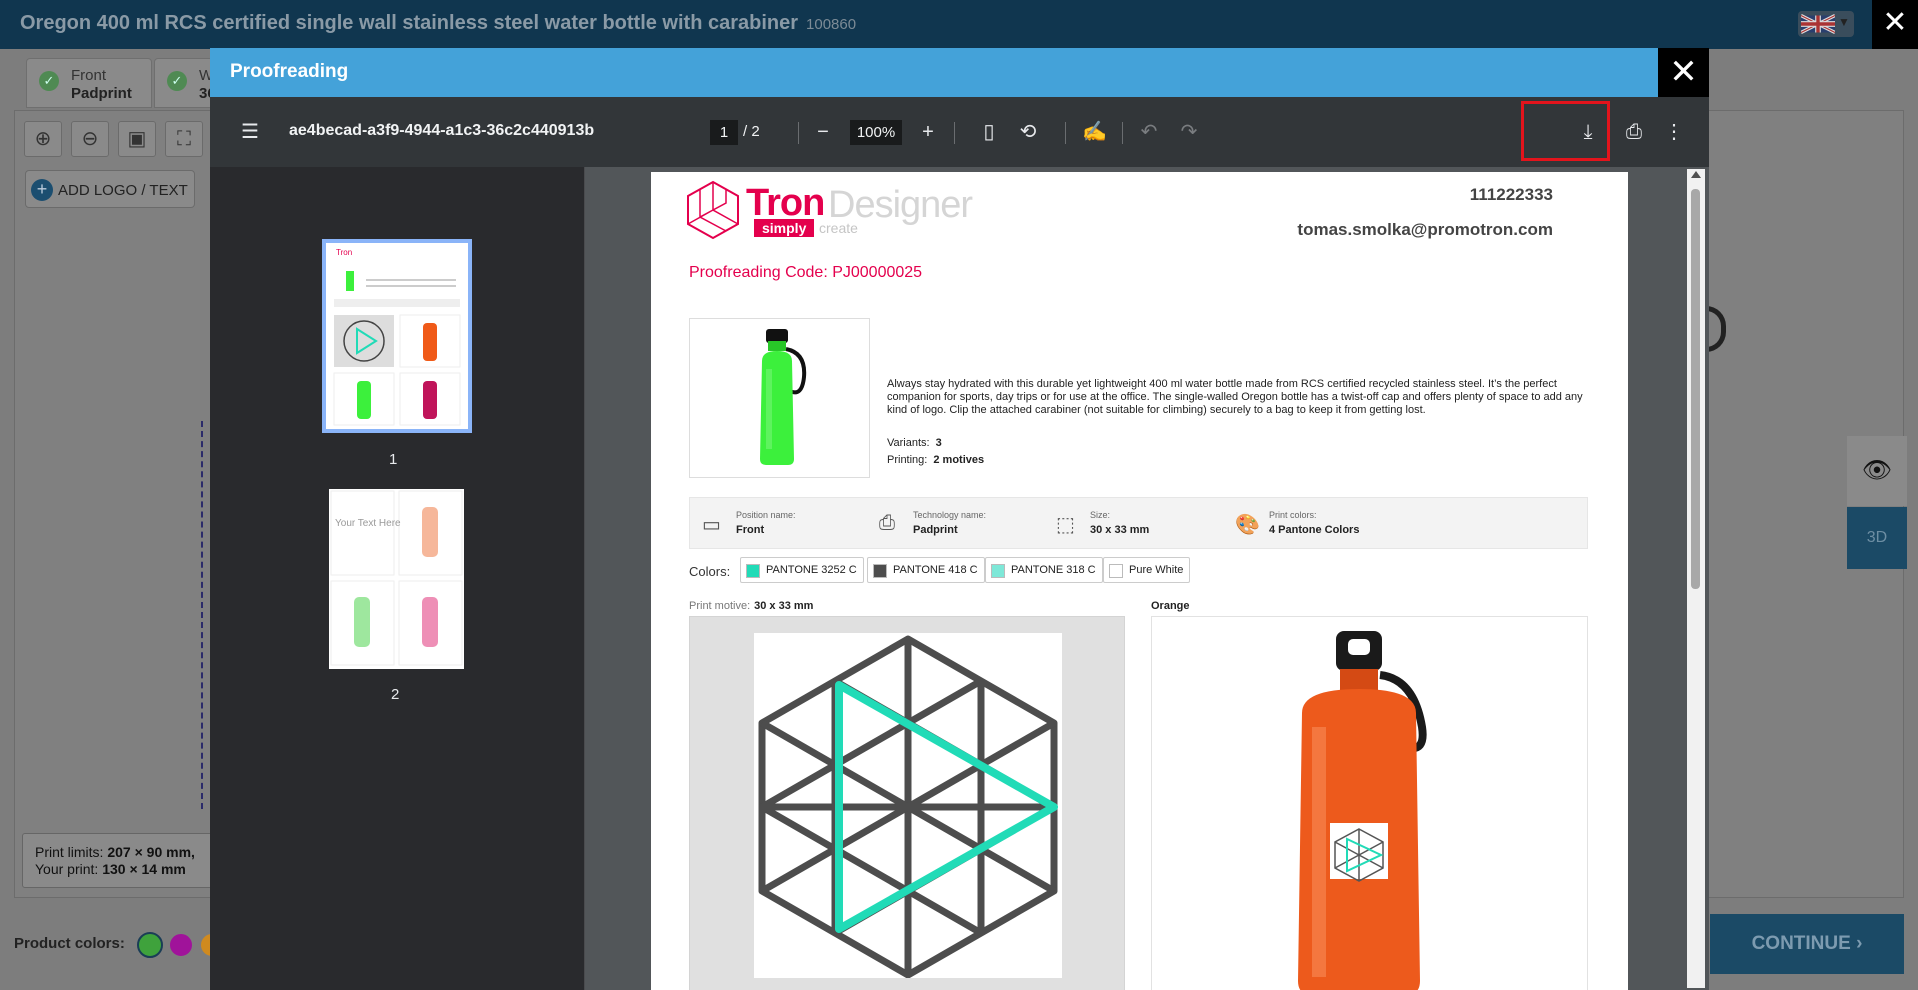 The width and height of the screenshot is (1918, 990). I want to click on fit-screen-button: ▣, so click(137, 139).